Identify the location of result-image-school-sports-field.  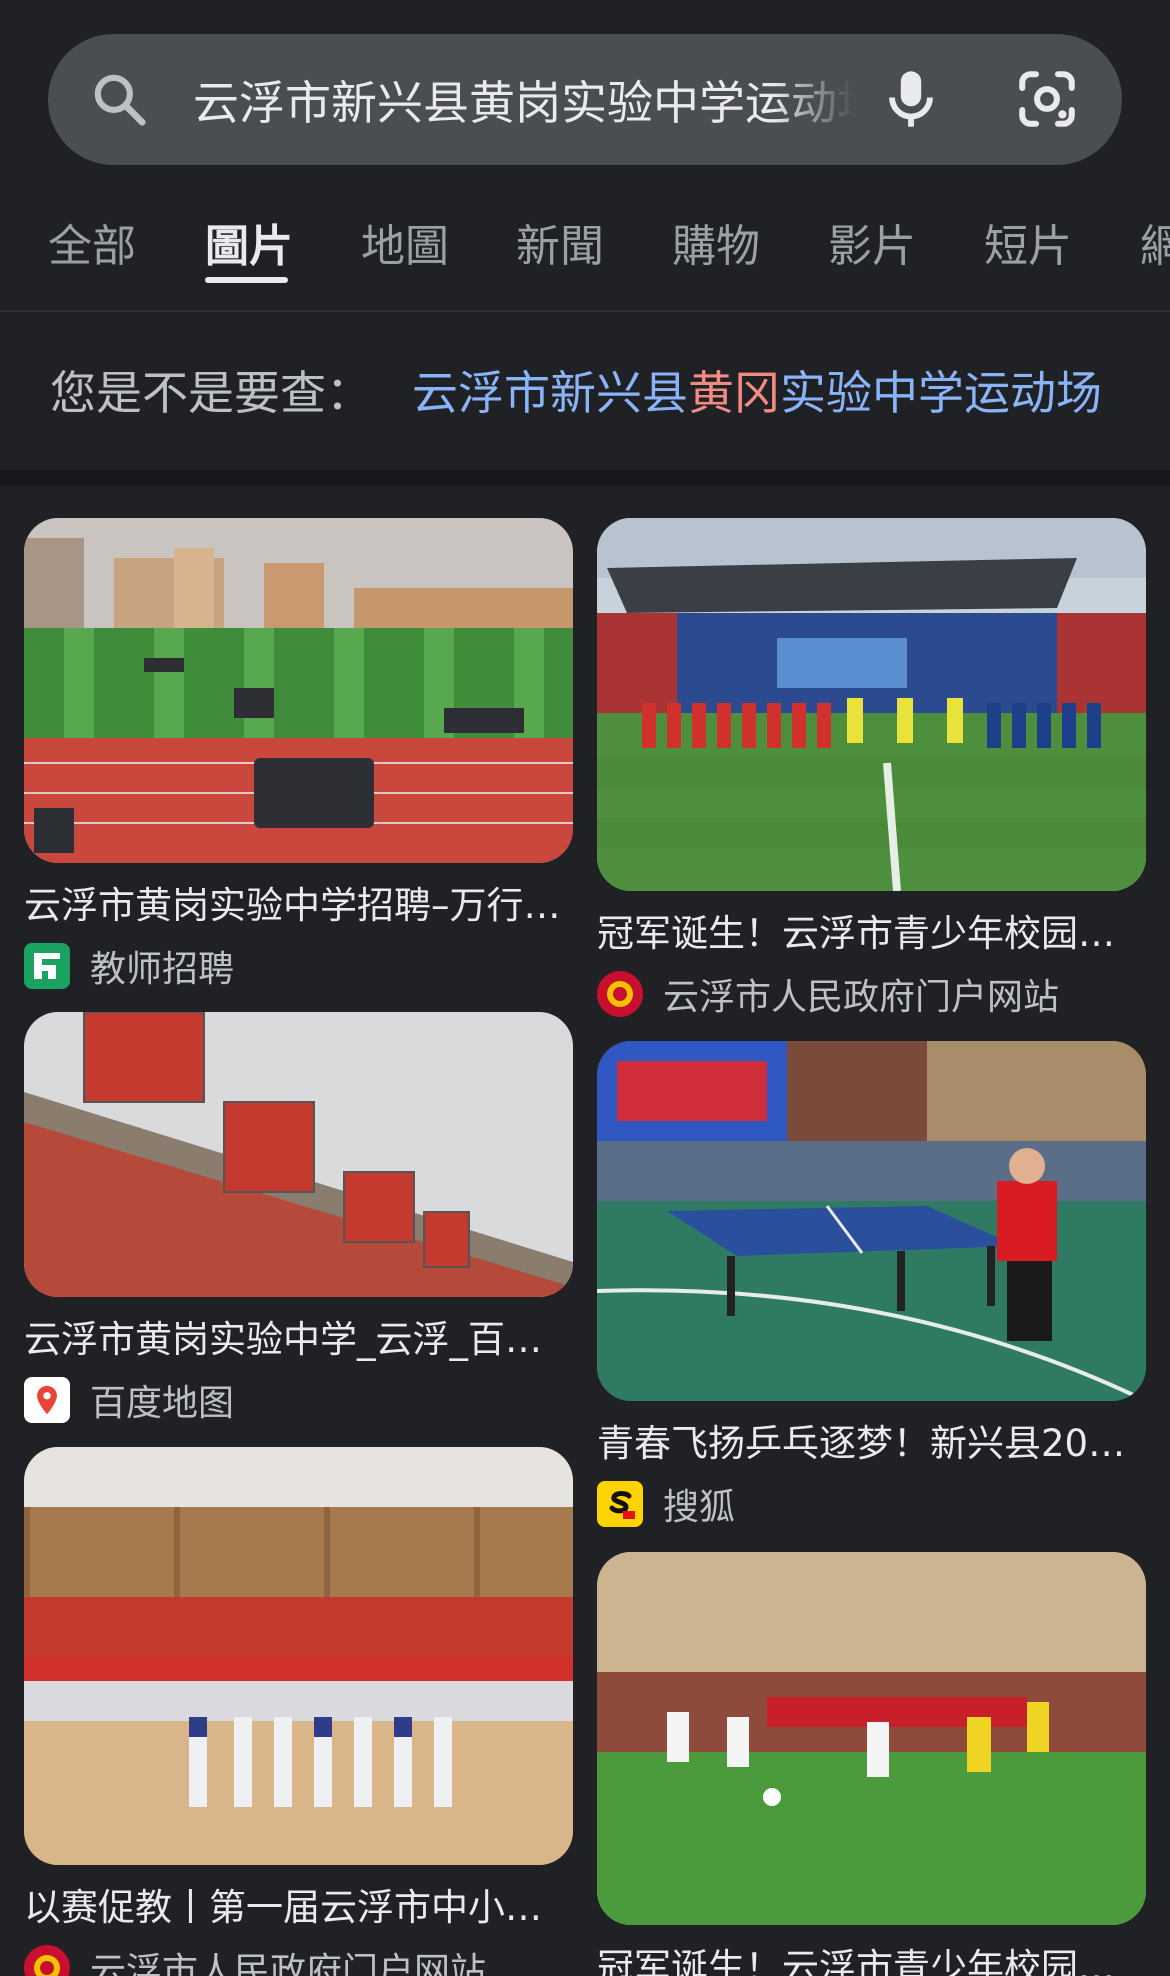
(298, 690).